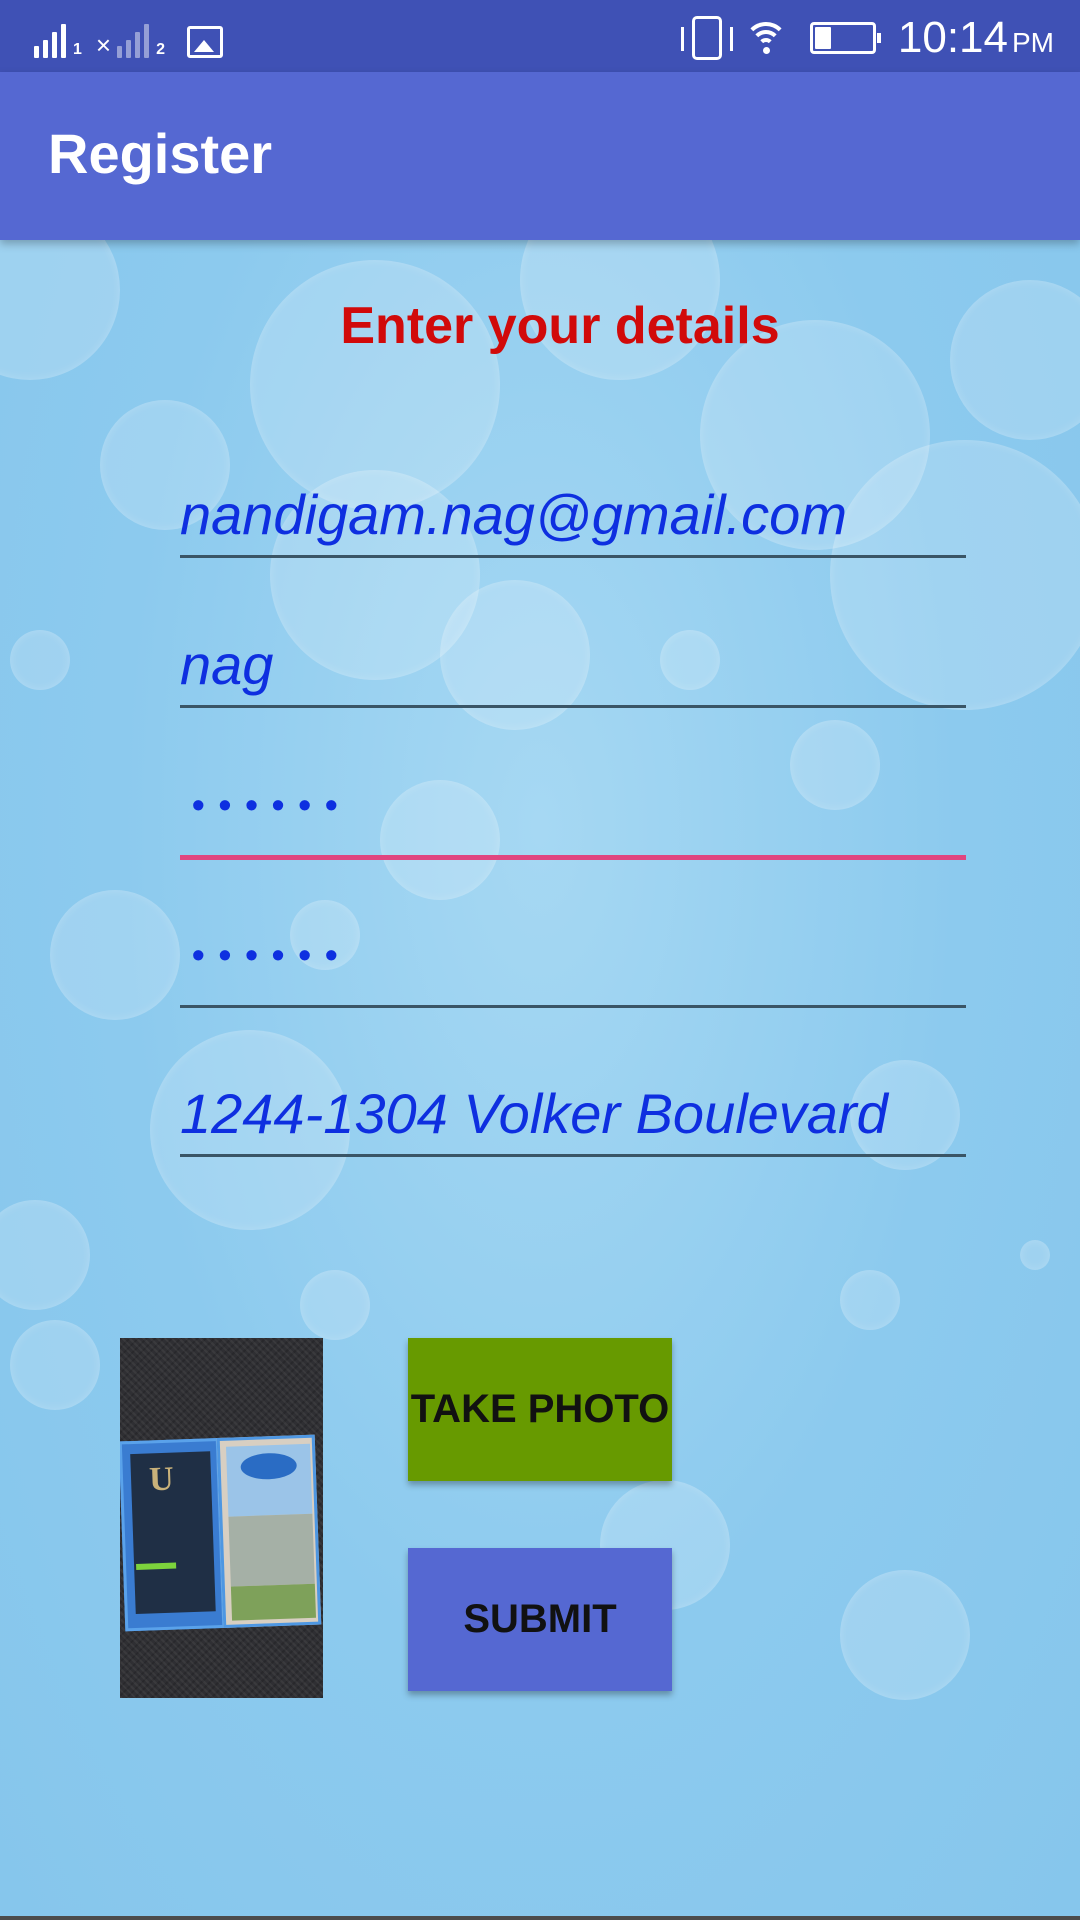  Describe the element at coordinates (540, 36) in the screenshot. I see `status-bar: 1 × 2 10:14 PM` at that location.